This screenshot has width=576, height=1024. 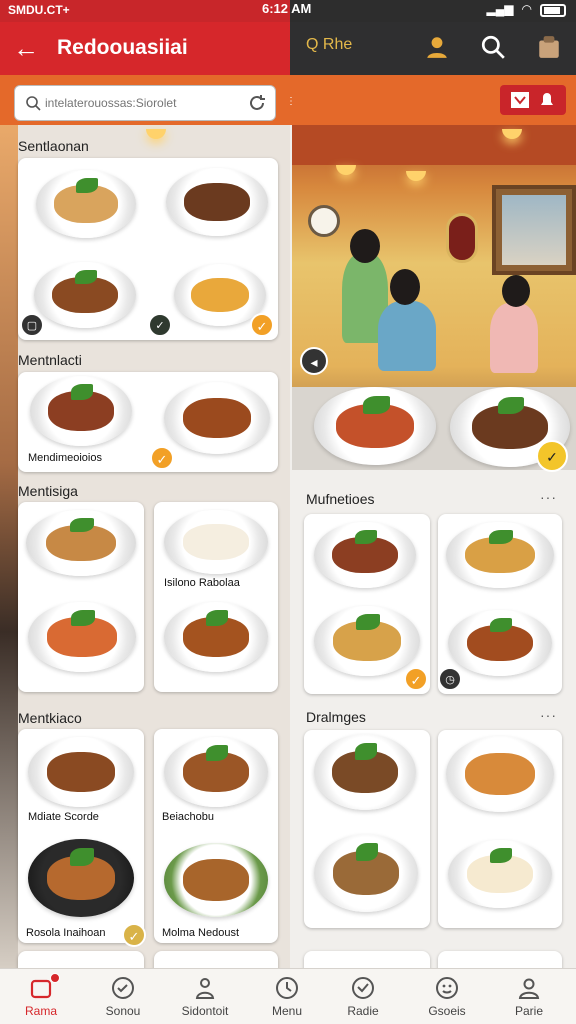 What do you see at coordinates (65, 458) in the screenshot?
I see `card-label: Mendimeoioios` at bounding box center [65, 458].